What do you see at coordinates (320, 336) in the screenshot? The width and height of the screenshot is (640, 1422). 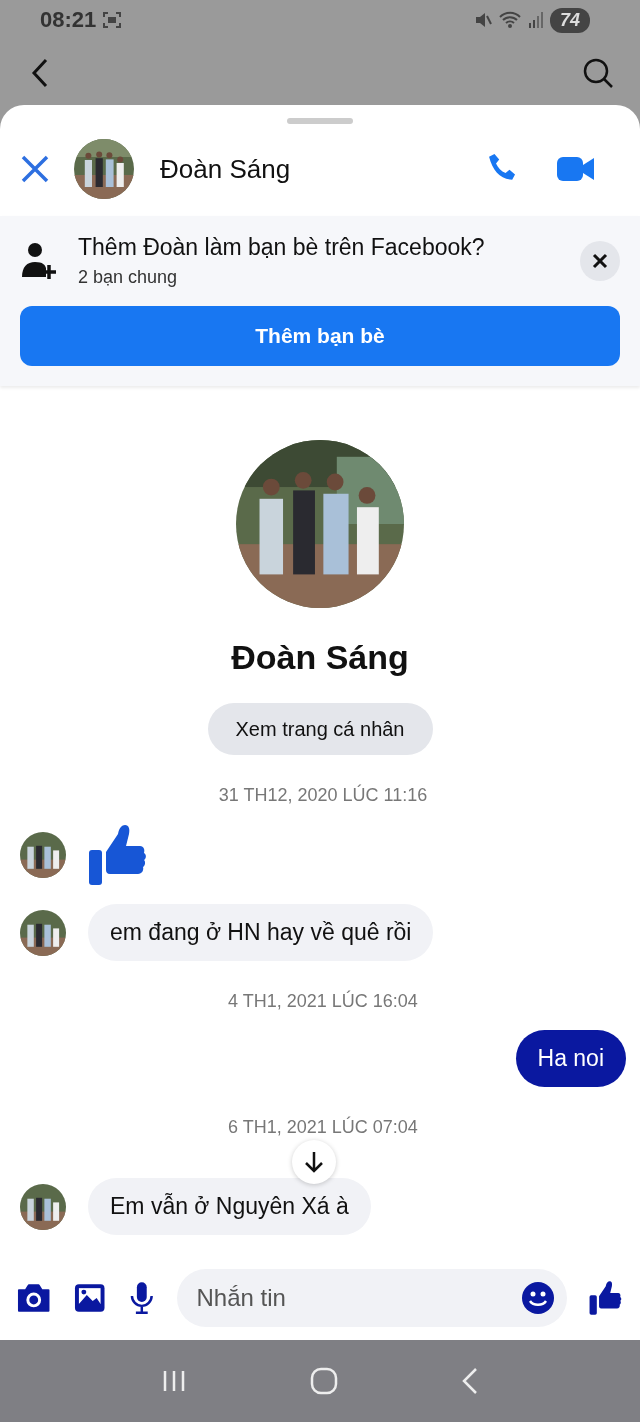 I see `add-friend-button: Thêm bạn bè` at bounding box center [320, 336].